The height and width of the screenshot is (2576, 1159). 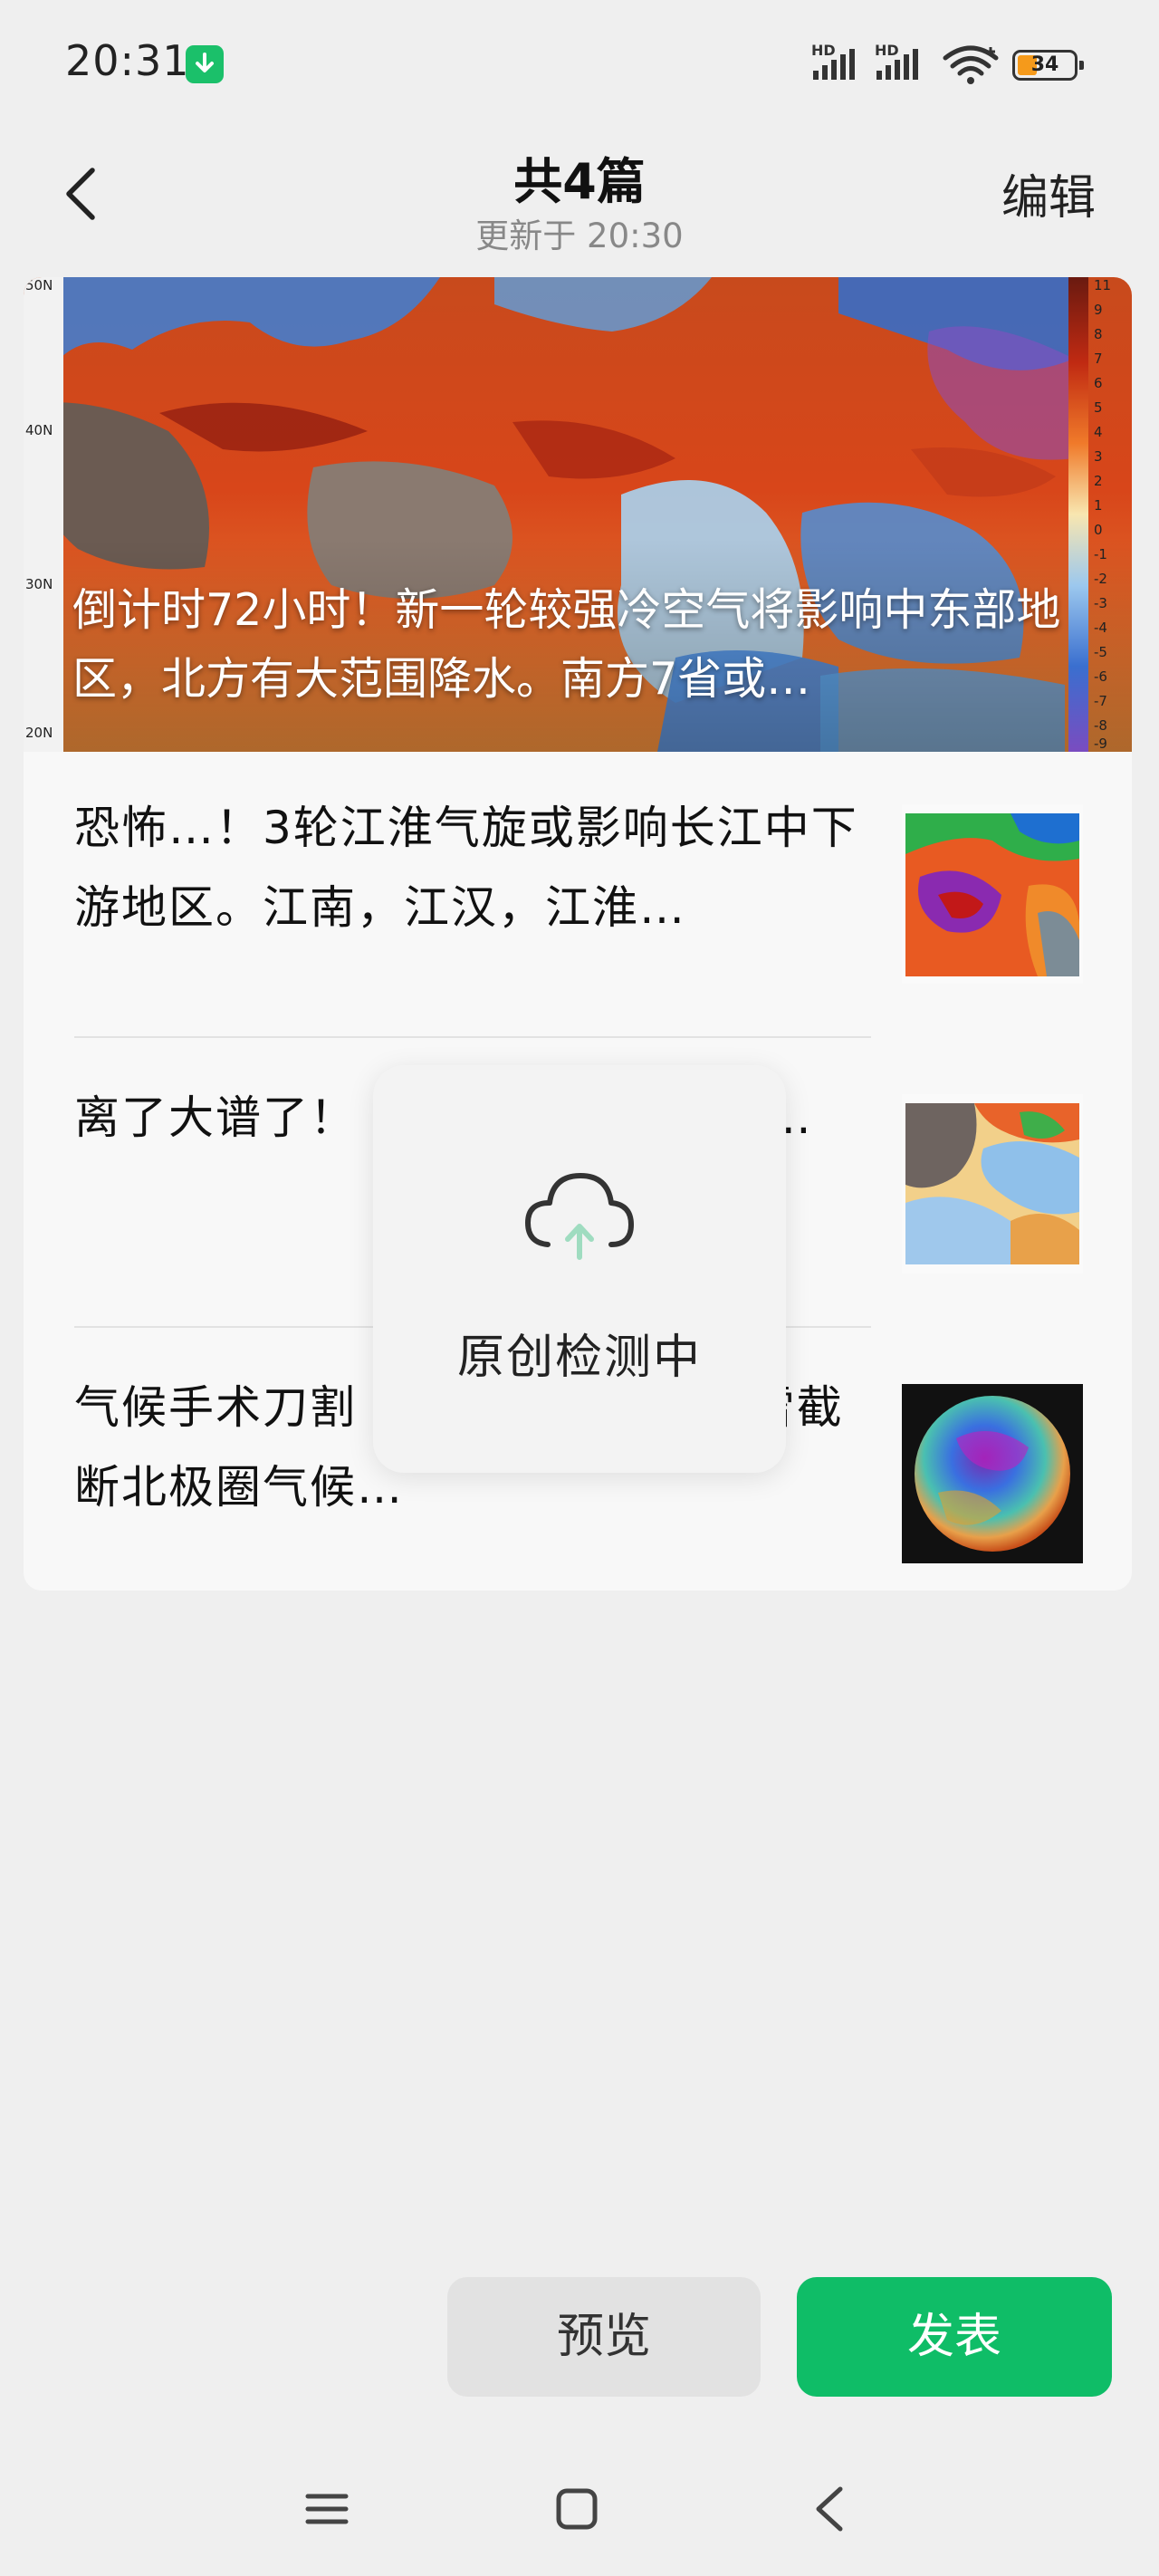 What do you see at coordinates (1049, 193) in the screenshot?
I see `edit-button: 编辑` at bounding box center [1049, 193].